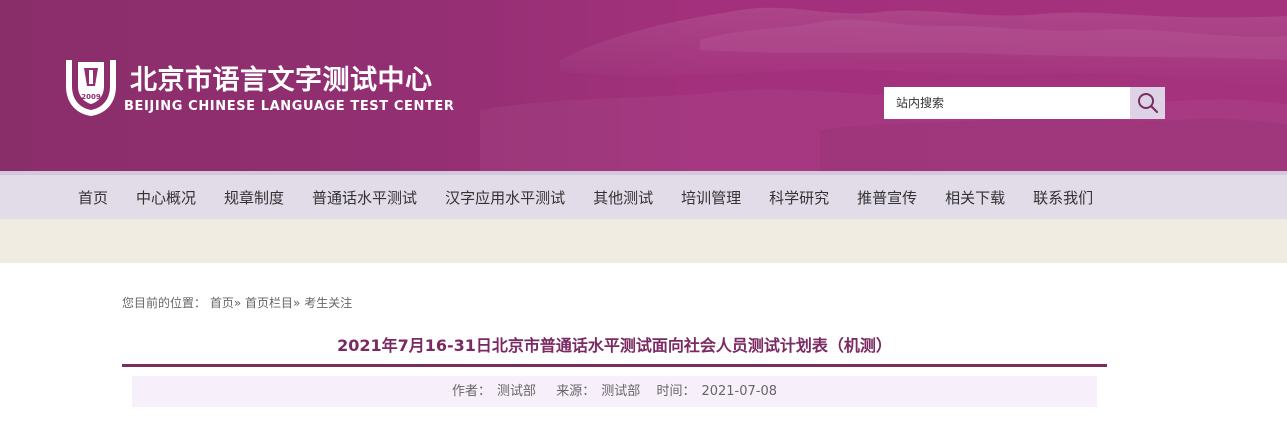 This screenshot has width=1287, height=428. I want to click on nav-item-research: 科学研究, so click(799, 197).